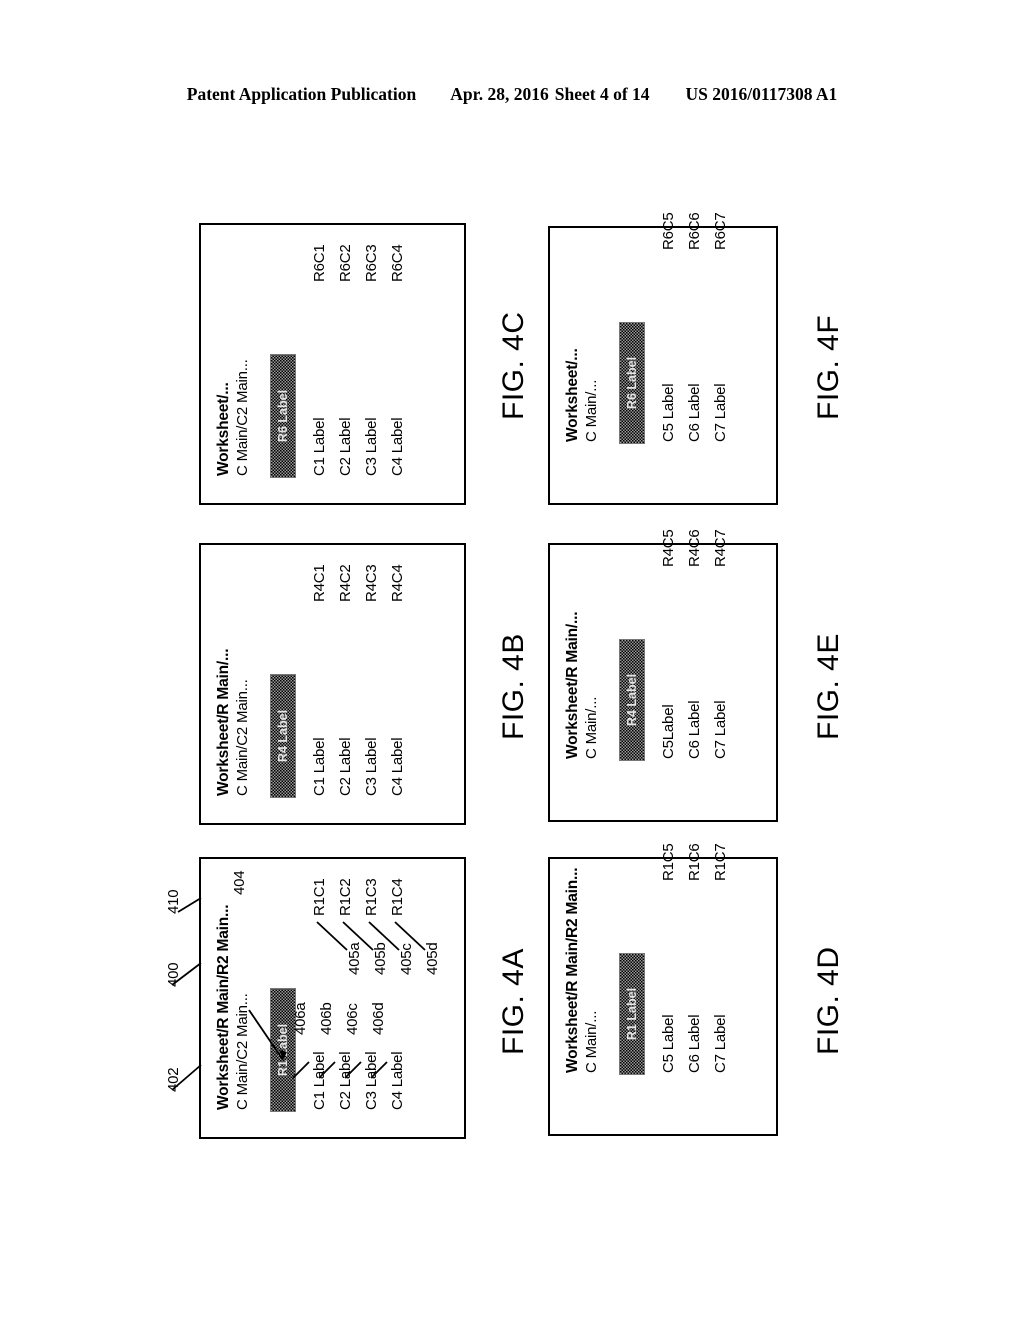 The width and height of the screenshot is (1024, 1320). Describe the element at coordinates (345, 897) in the screenshot. I see `cell-value: R1C2` at that location.